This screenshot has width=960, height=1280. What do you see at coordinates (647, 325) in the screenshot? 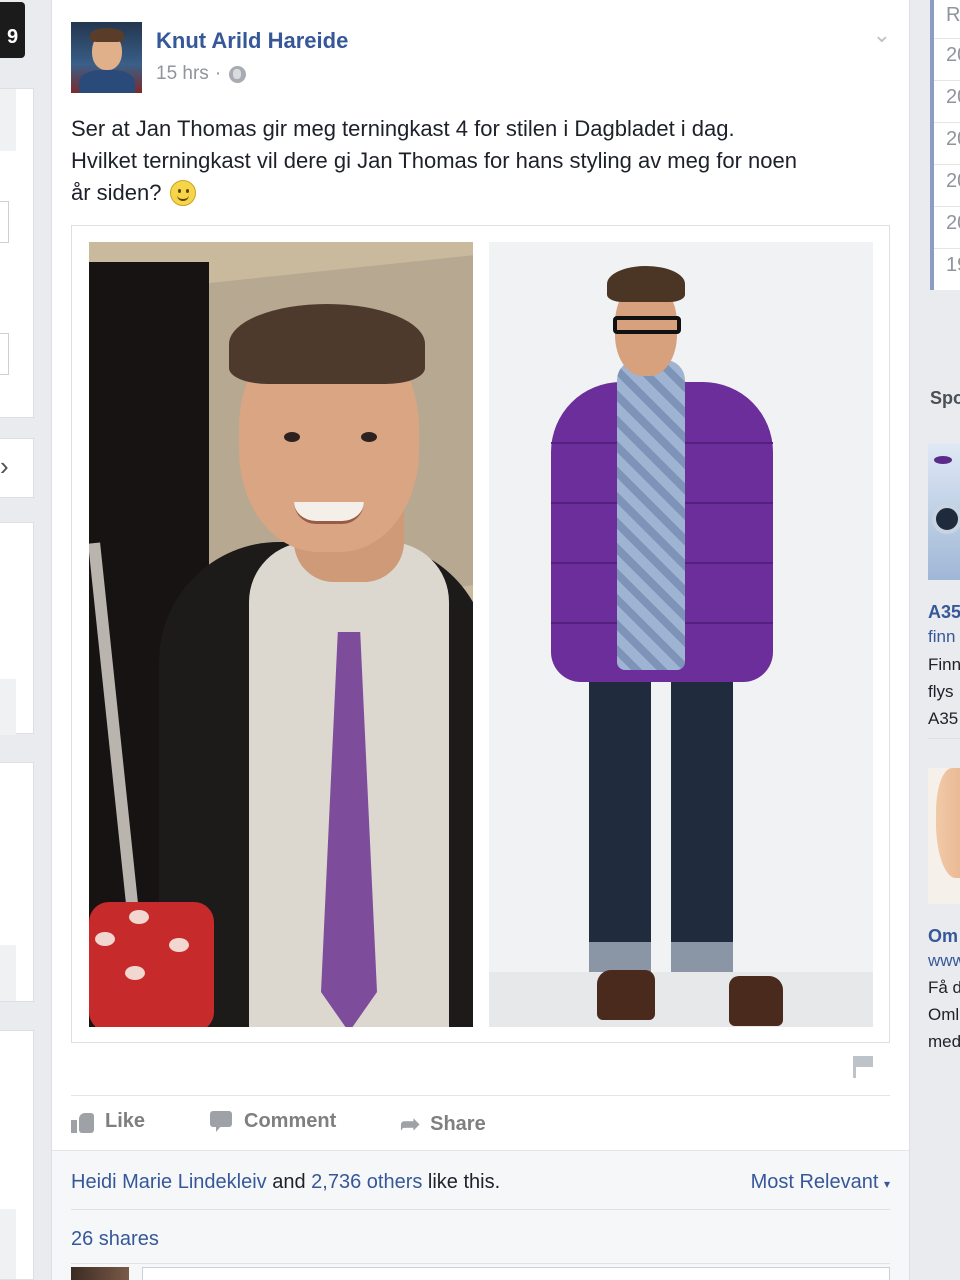
I see `glasses` at bounding box center [647, 325].